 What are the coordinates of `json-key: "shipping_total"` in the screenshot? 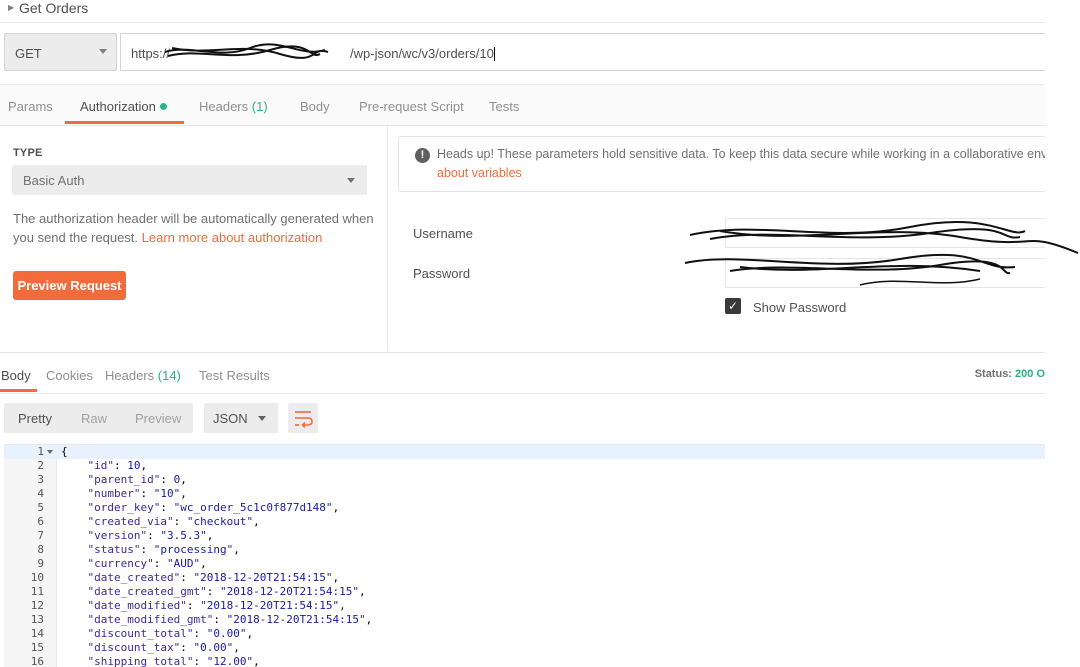 It's located at (140, 661).